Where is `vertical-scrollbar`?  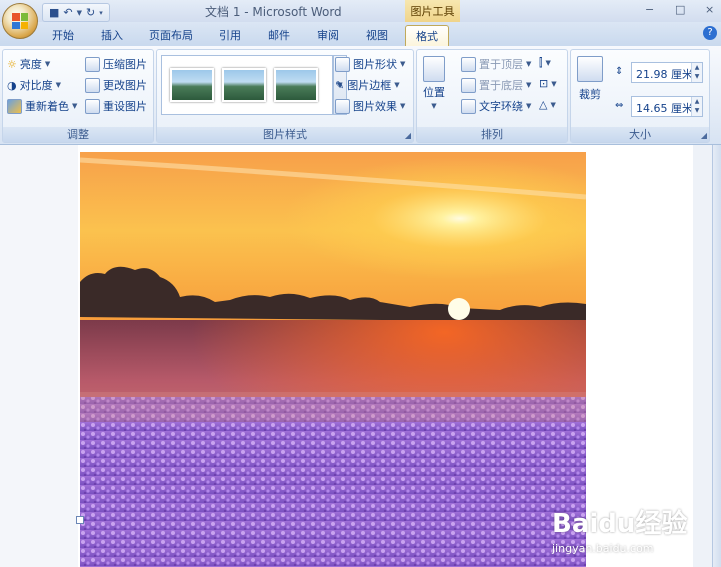
vertical-scrollbar is located at coordinates (716, 356).